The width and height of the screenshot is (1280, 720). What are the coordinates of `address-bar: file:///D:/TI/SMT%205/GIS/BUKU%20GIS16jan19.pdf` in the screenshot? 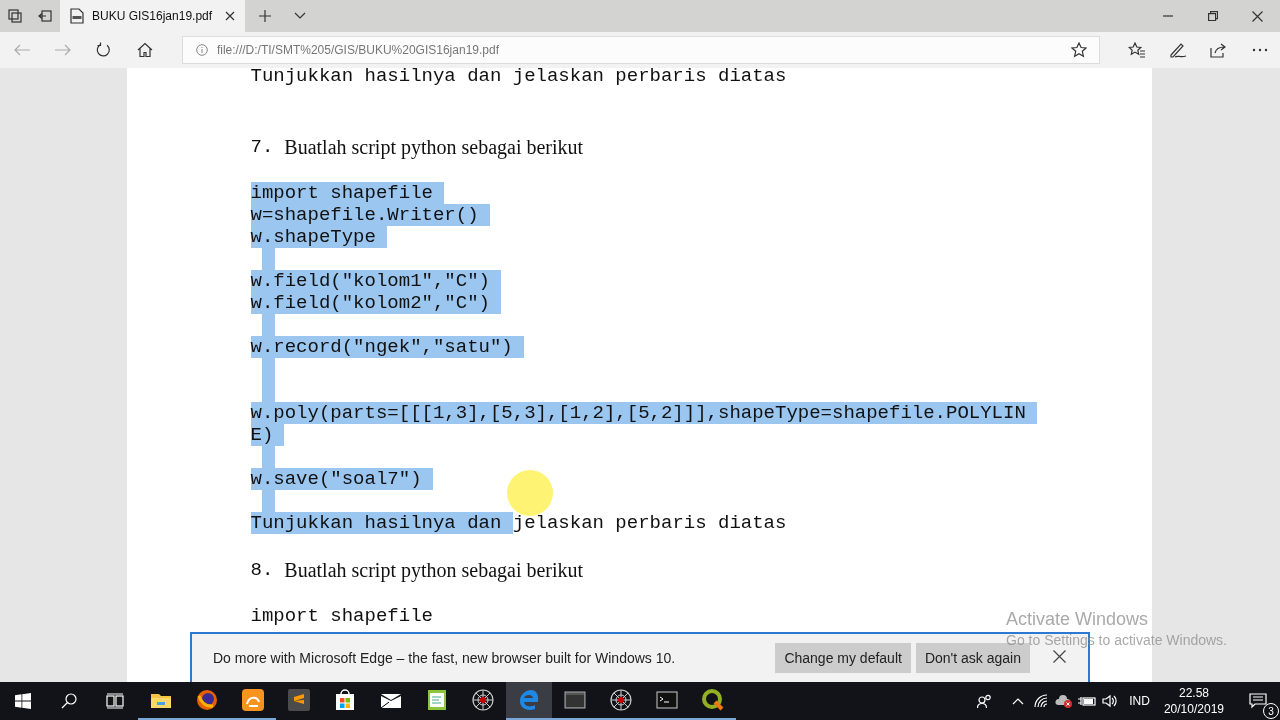 It's located at (641, 50).